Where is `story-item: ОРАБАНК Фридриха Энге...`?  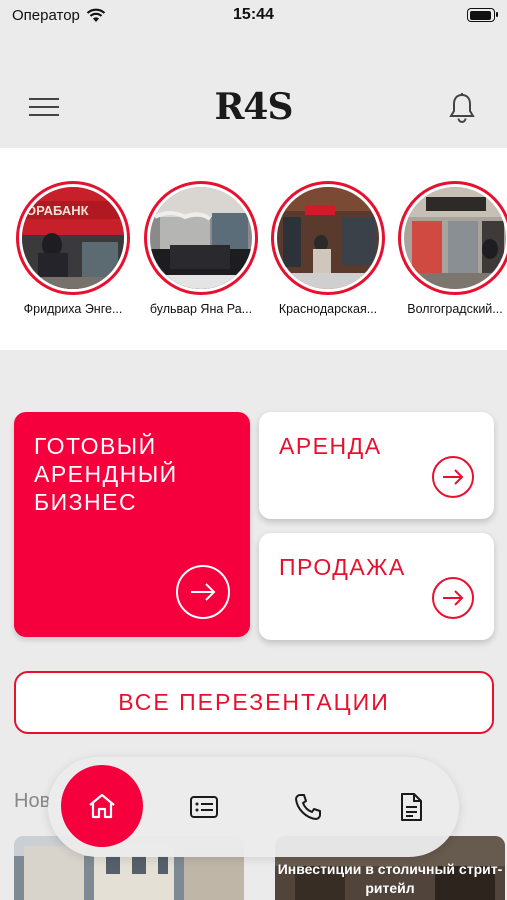
story-item: ОРАБАНК Фридриха Энге... is located at coordinates (73, 248).